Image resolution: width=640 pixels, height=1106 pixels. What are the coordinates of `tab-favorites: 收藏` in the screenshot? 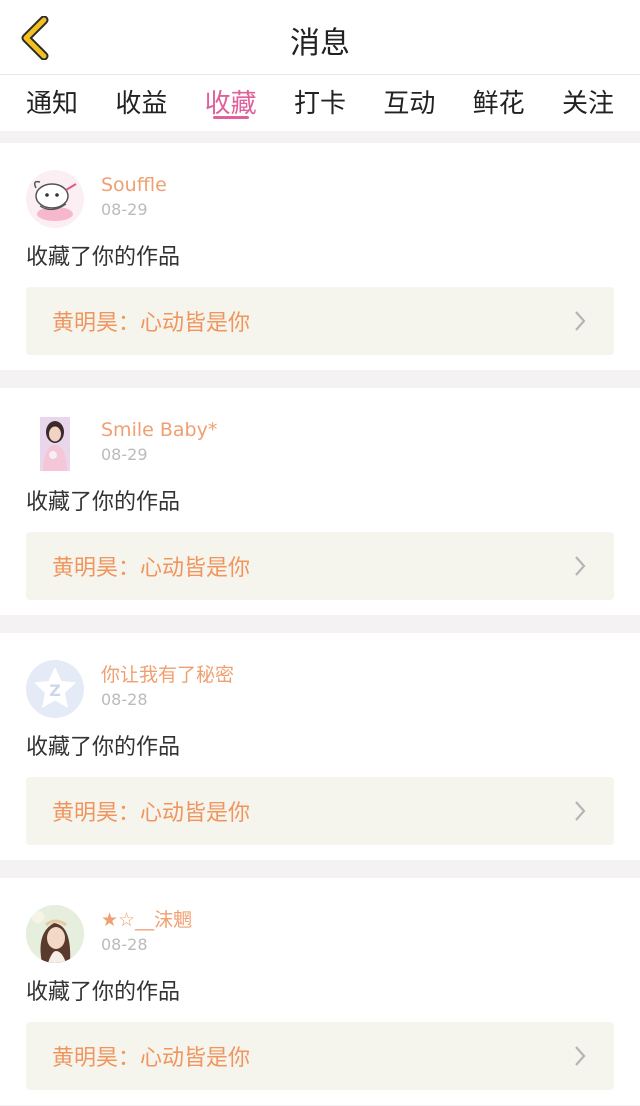 It's located at (231, 99).